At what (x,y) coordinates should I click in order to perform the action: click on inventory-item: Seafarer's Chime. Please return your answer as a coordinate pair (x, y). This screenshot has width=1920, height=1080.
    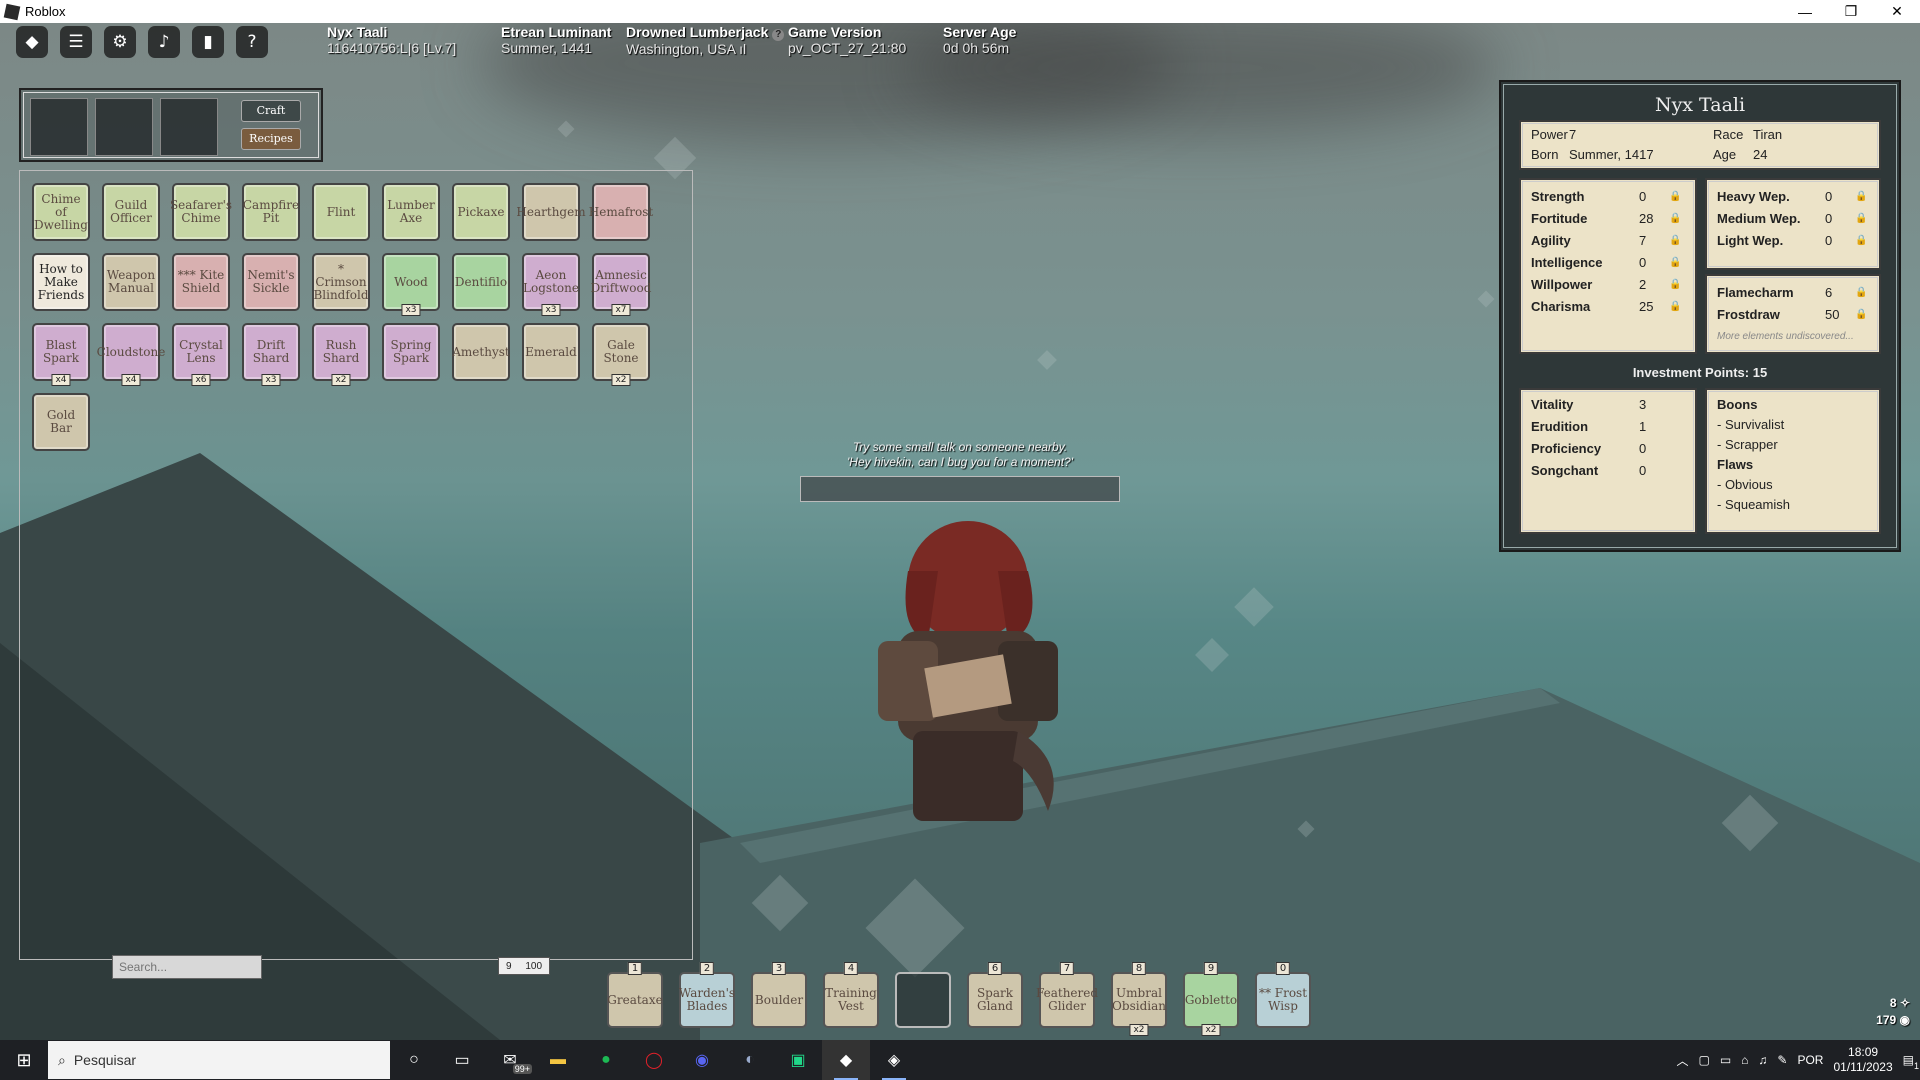
    Looking at the image, I should click on (201, 212).